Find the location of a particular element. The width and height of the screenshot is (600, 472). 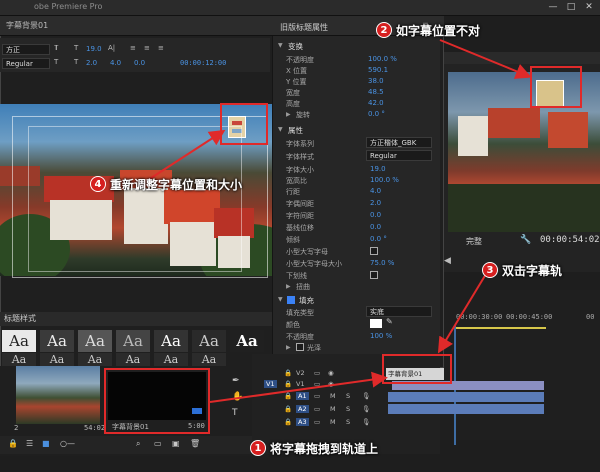

callout-number: 1 is located at coordinates (258, 448).